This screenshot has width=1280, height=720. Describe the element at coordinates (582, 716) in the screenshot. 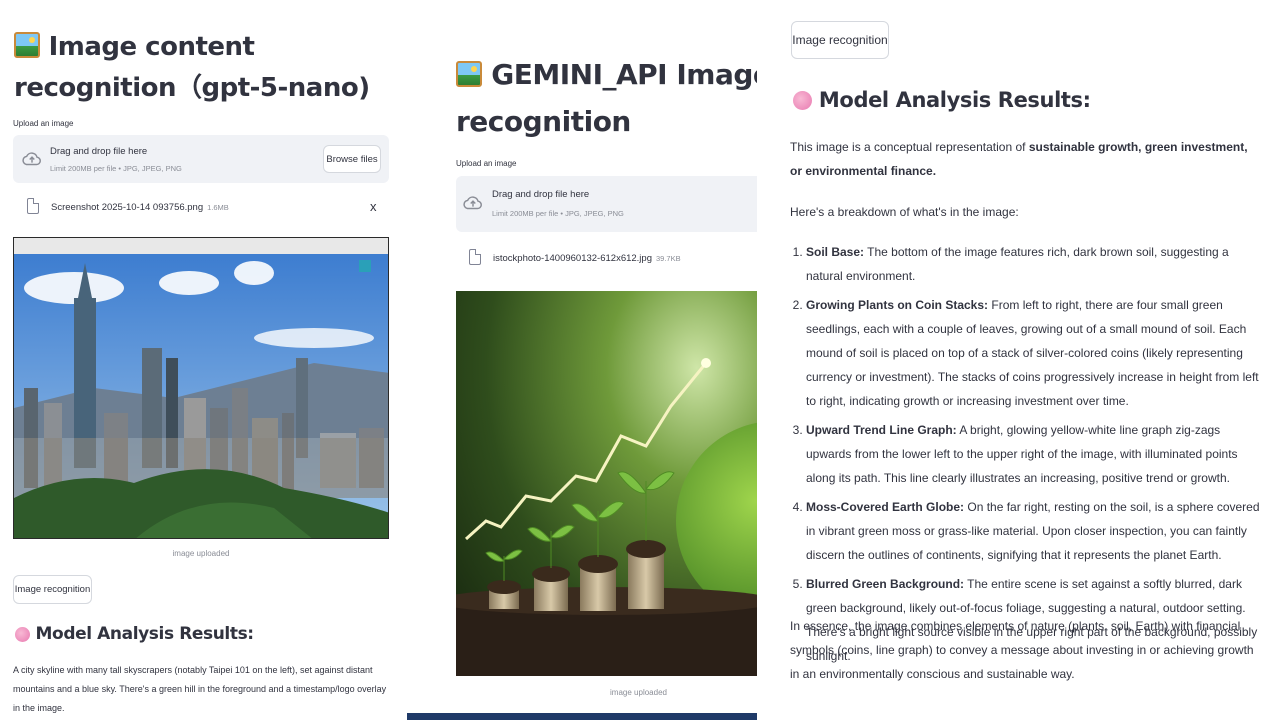

I see `bottom-bar` at that location.